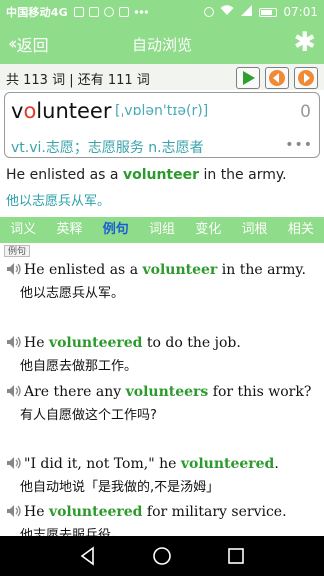 The width and height of the screenshot is (324, 576). I want to click on app-icon, so click(108, 12).